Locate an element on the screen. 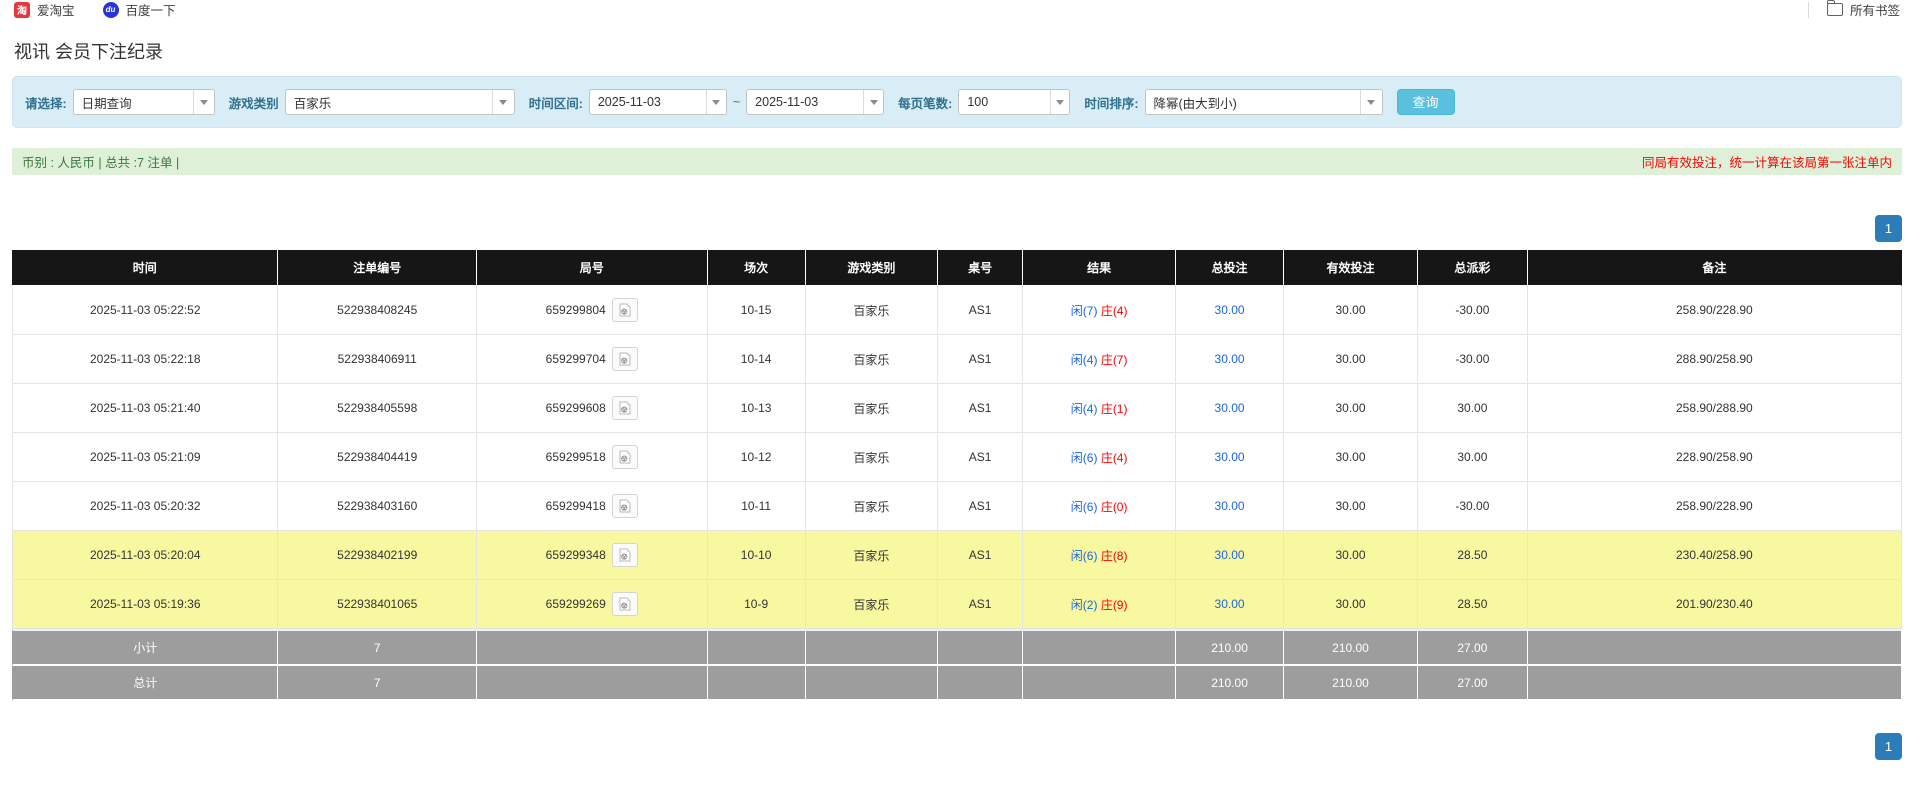 Image resolution: width=1914 pixels, height=795 pixels. result-cell: 闲(4) 庄(1) is located at coordinates (1100, 408).